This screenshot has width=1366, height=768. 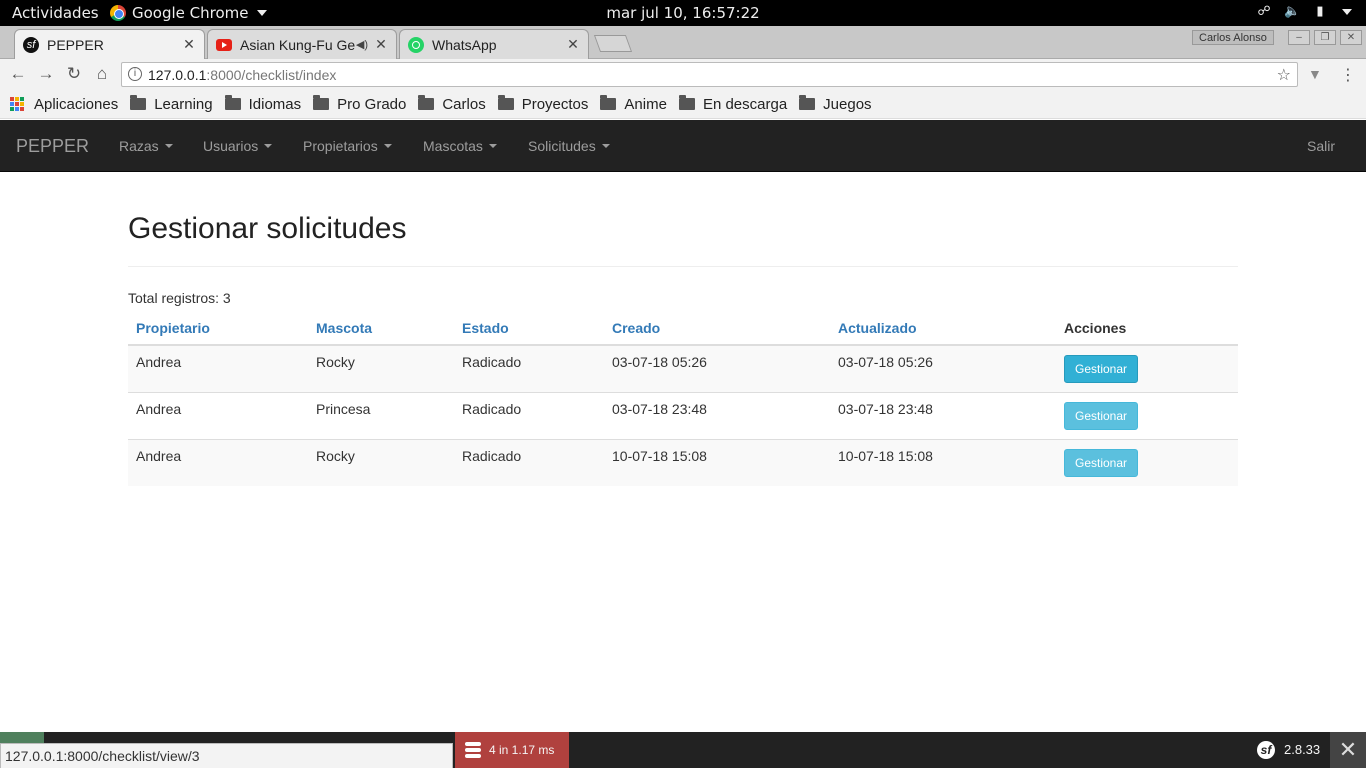 I want to click on nav-item-label: Solicitudes, so click(x=562, y=146).